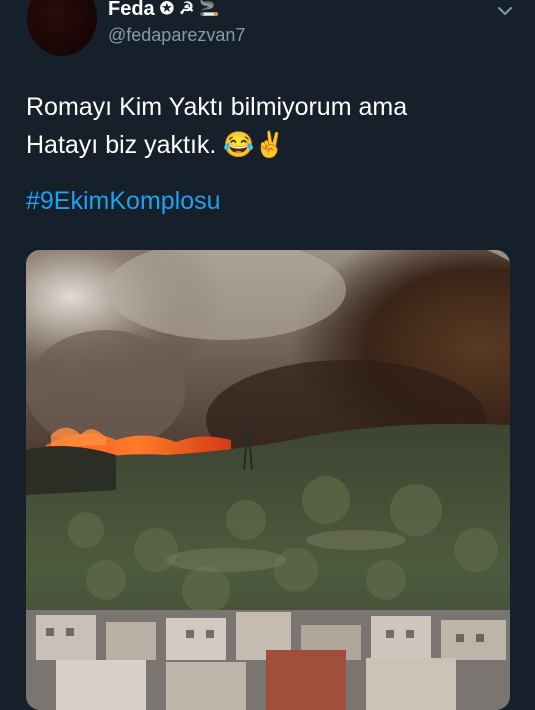 The width and height of the screenshot is (535, 710). Describe the element at coordinates (186, 9) in the screenshot. I see `hammer-sickle-icon: ☭` at that location.